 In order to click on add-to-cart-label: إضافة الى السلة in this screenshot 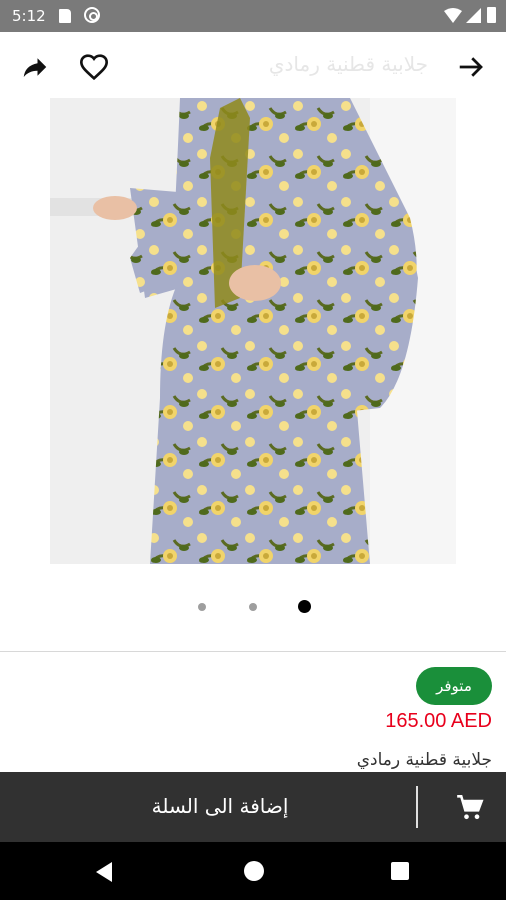, I will do `click(220, 806)`.